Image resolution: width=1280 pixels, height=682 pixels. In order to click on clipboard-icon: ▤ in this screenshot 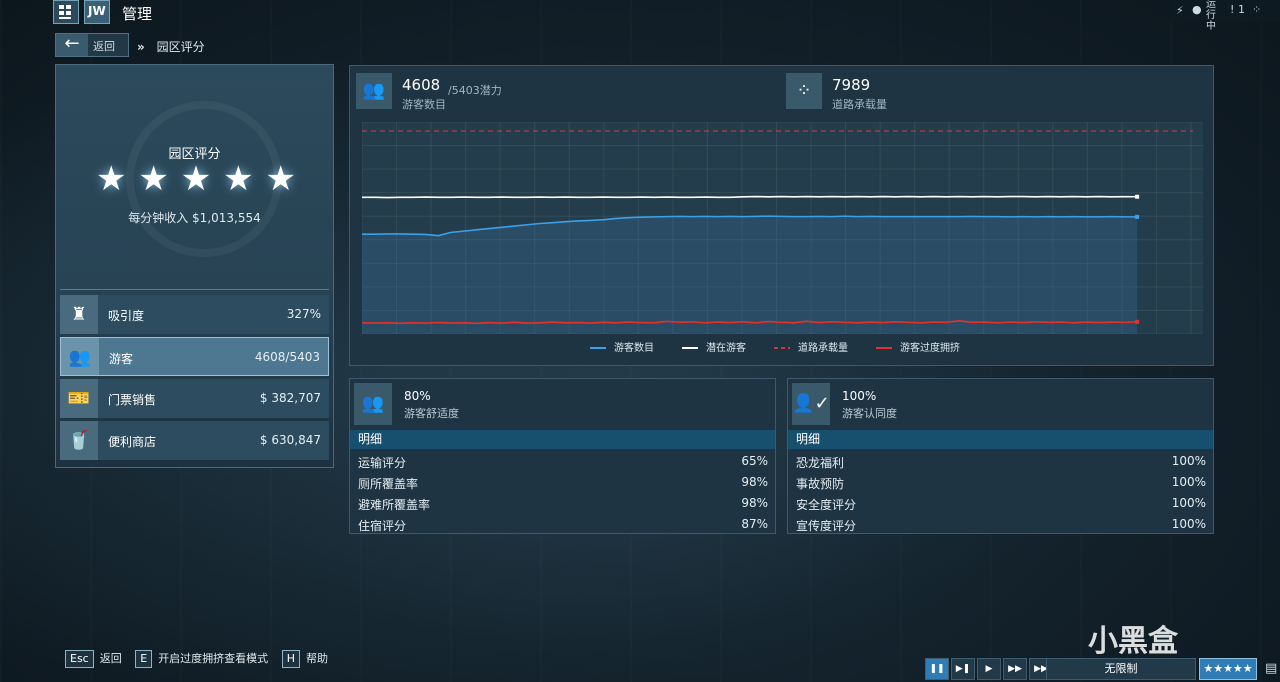, I will do `click(1271, 668)`.